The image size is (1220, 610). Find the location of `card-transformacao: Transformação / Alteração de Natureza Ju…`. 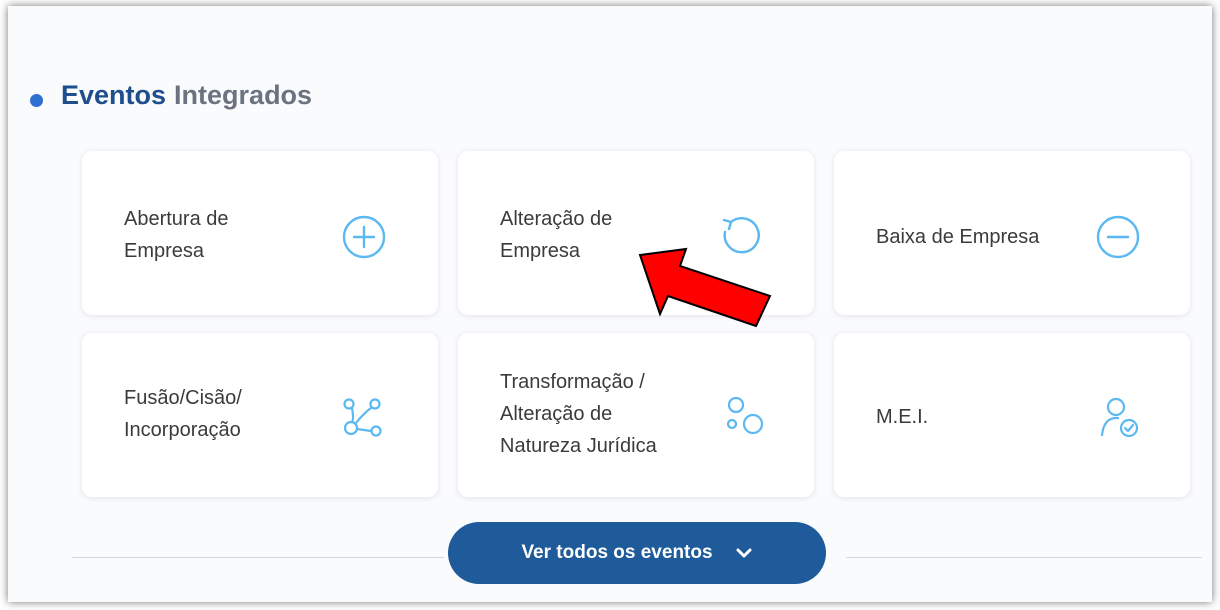

card-transformacao: Transformação / Alteração de Natureza Ju… is located at coordinates (636, 415).